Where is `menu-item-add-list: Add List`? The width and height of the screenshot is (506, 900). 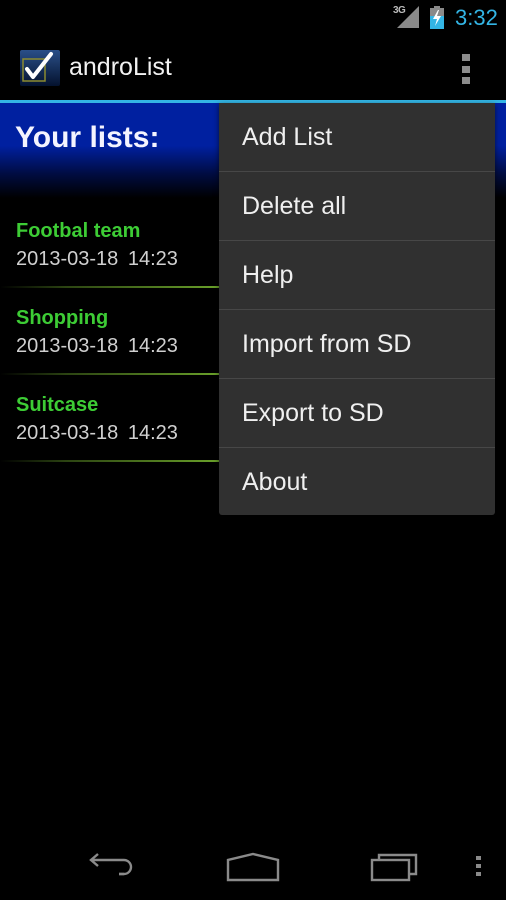
menu-item-add-list: Add List is located at coordinates (357, 137).